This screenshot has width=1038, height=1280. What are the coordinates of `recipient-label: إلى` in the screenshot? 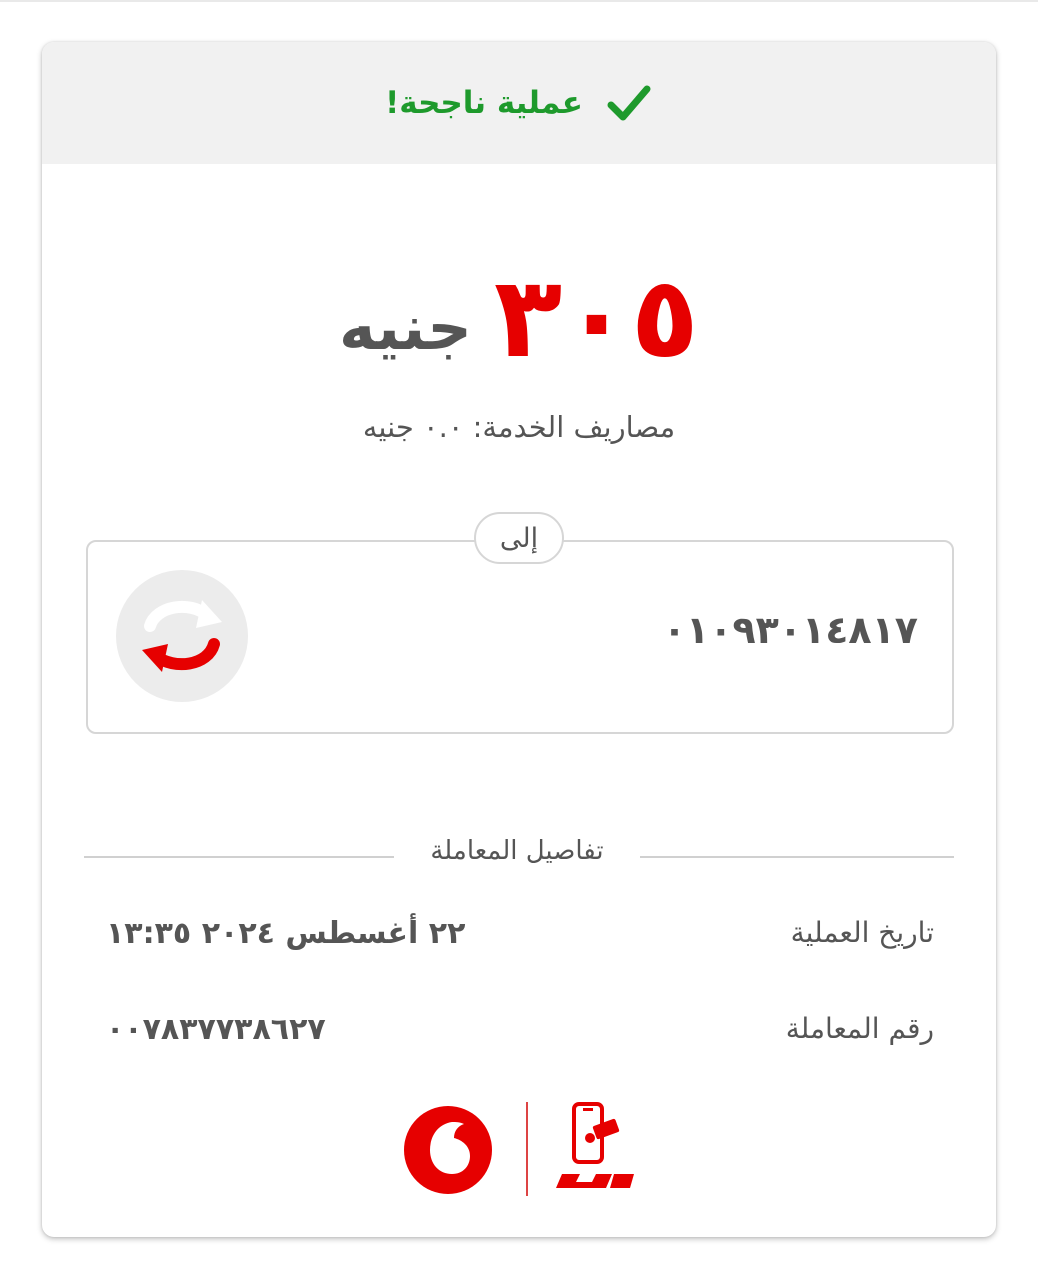 It's located at (519, 538).